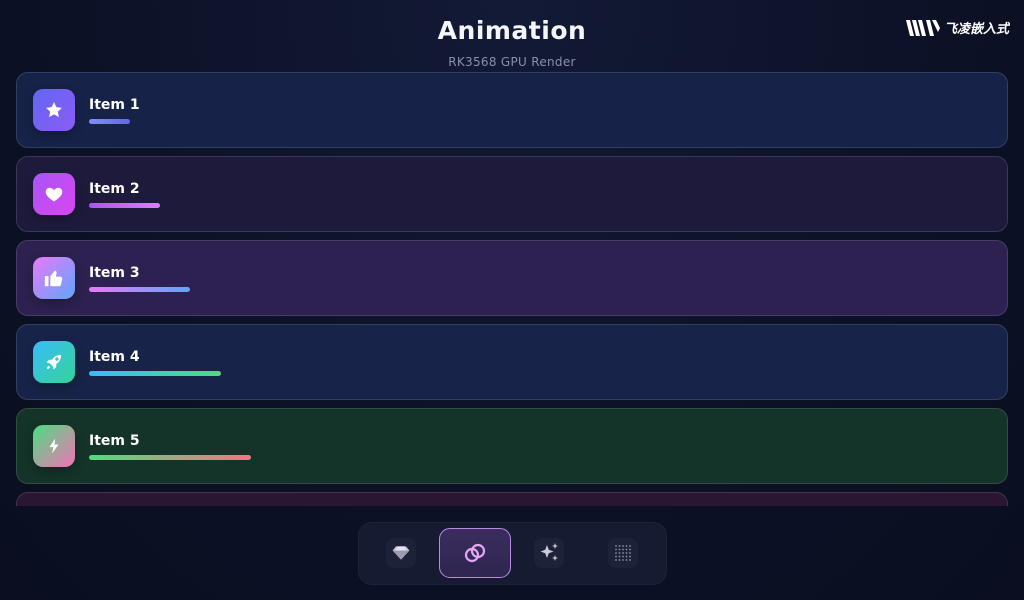  I want to click on star-icon, so click(54, 110).